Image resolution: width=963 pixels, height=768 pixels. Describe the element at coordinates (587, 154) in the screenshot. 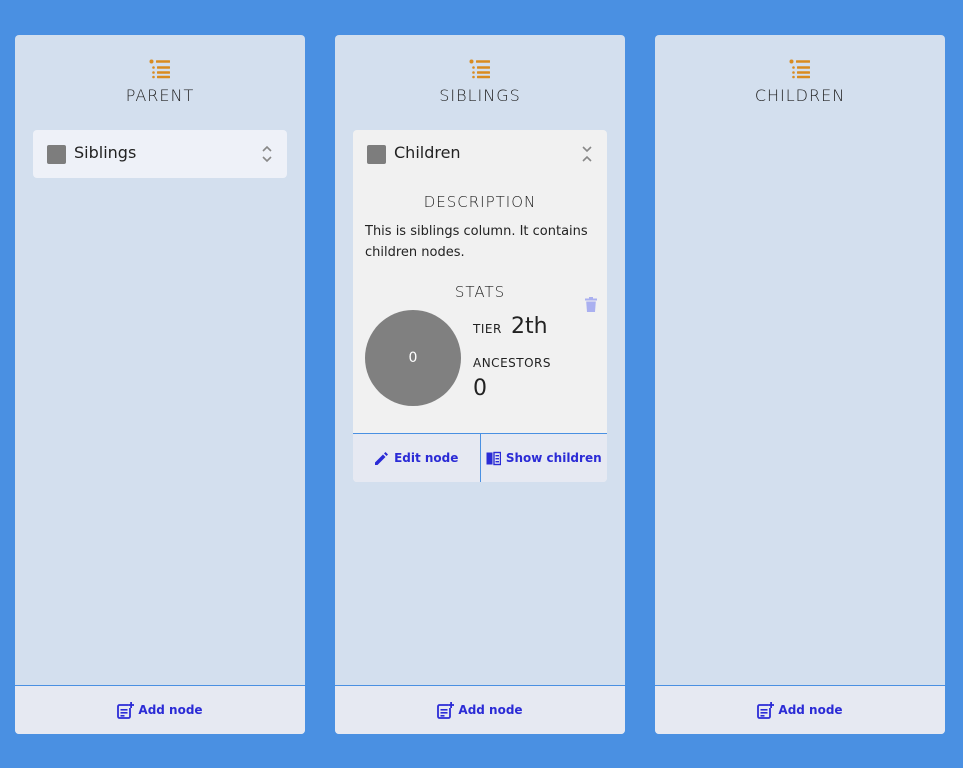

I see `collapse-chevron-icon` at that location.